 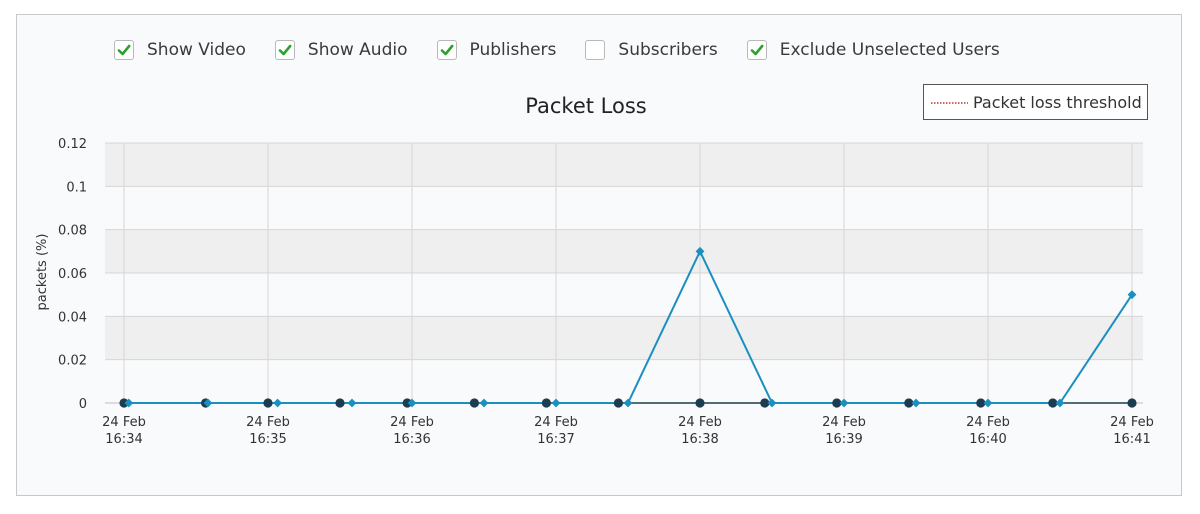 What do you see at coordinates (83, 404) in the screenshot?
I see `y-tick-label: 0` at bounding box center [83, 404].